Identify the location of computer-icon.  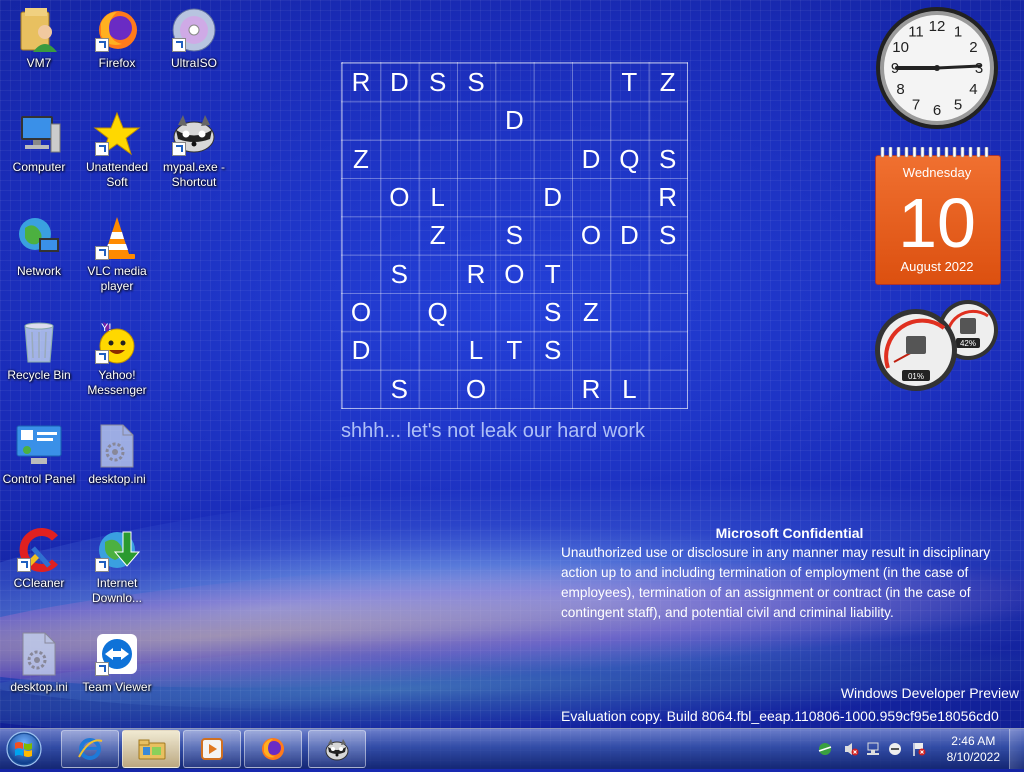
(39, 134).